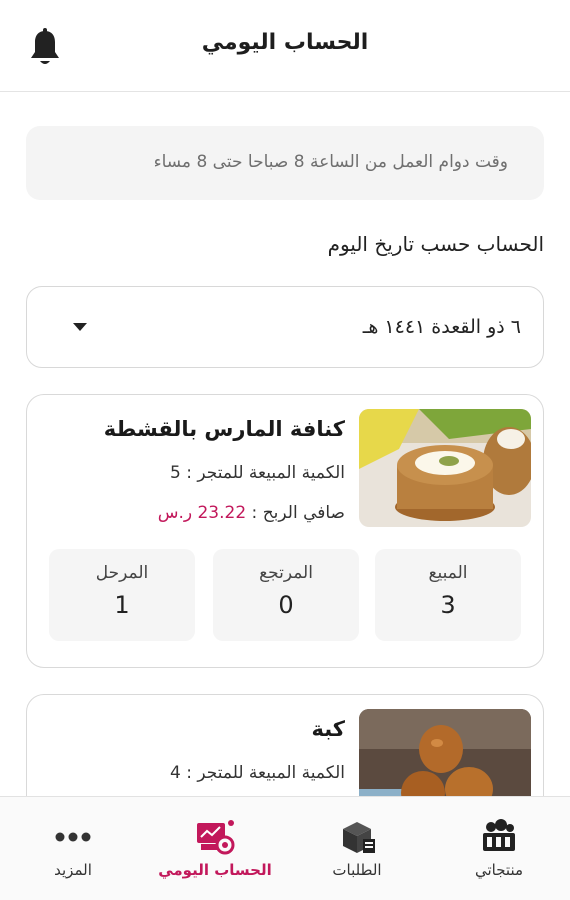  What do you see at coordinates (216, 837) in the screenshot?
I see `daily-account-icon` at bounding box center [216, 837].